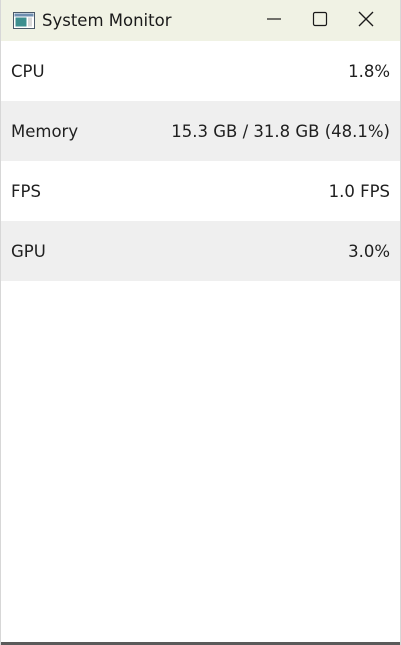  I want to click on close-icon, so click(366, 21).